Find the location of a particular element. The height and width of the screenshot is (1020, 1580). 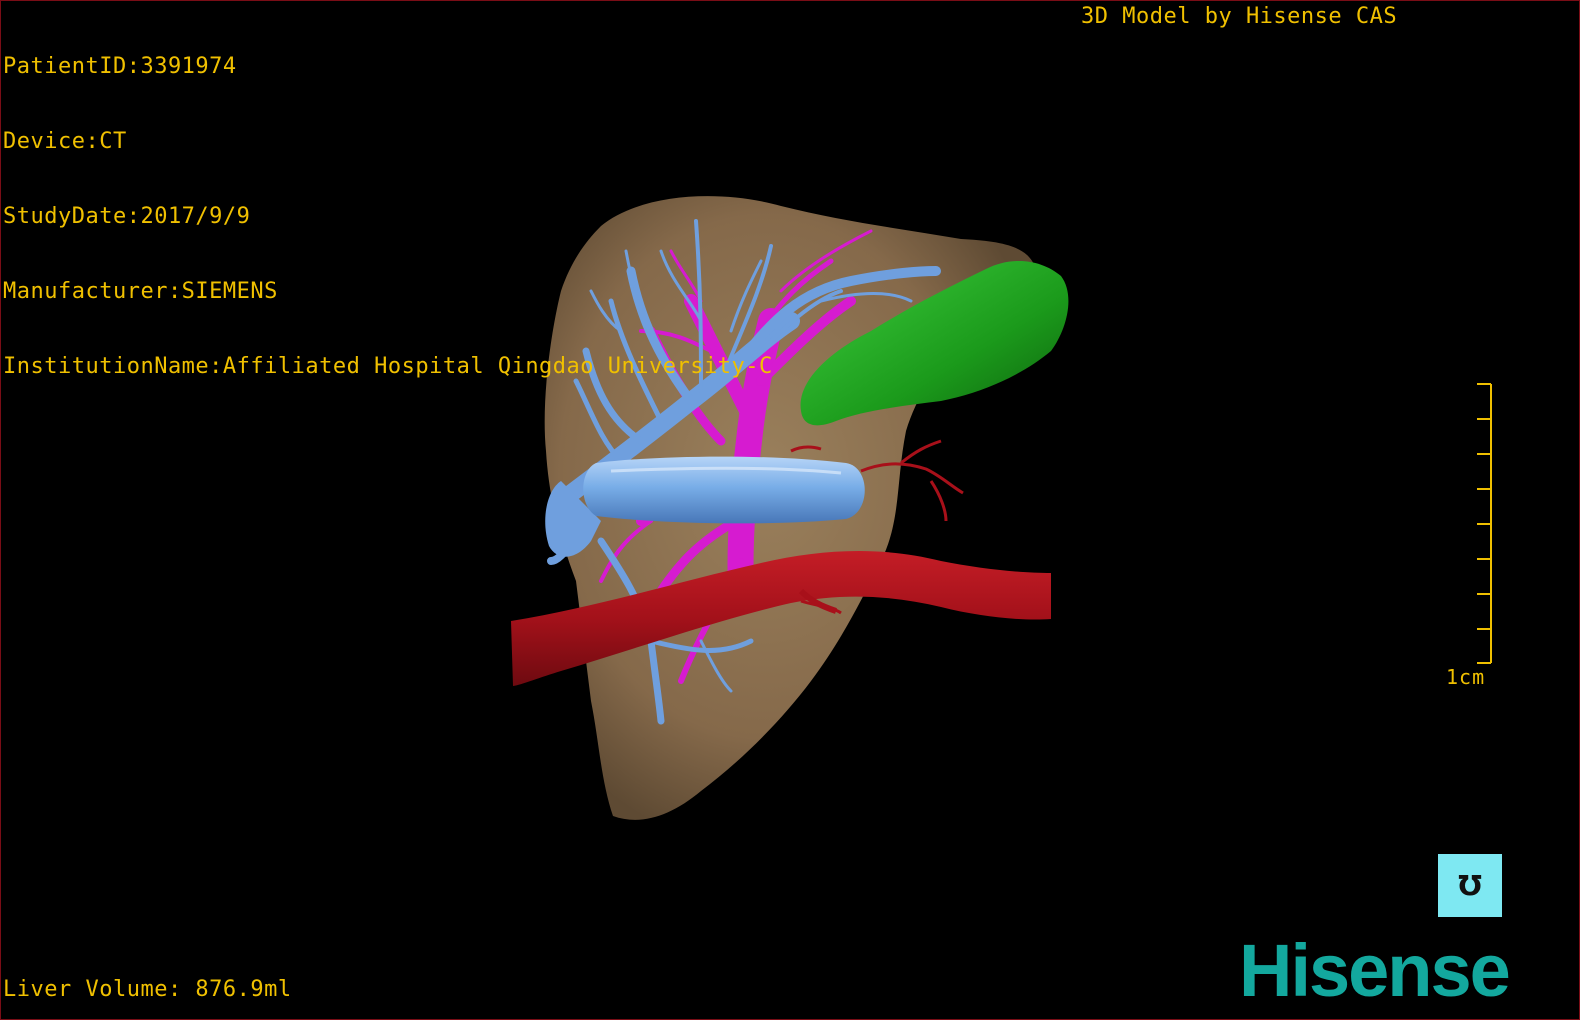

scale-label: 1cm is located at coordinates (1466, 677).